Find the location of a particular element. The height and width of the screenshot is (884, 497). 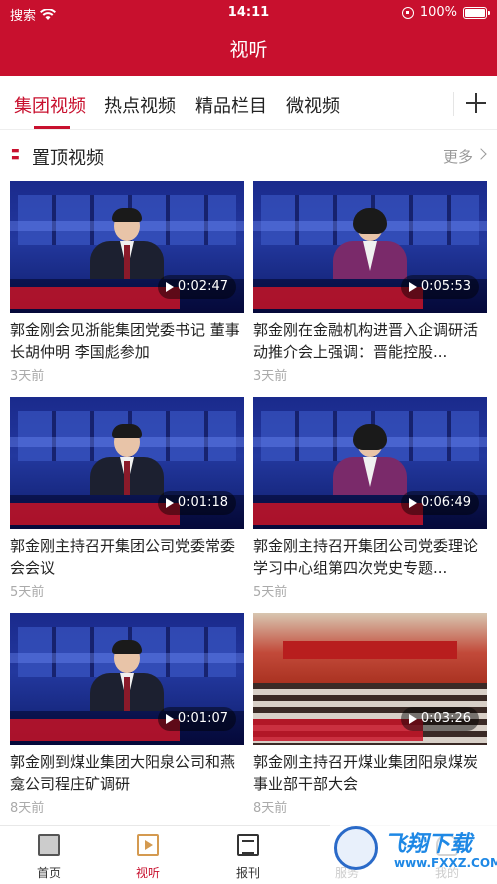

video-title: 郭金刚到煤业集团大阳泉公司和燕龛公司程庄矿调研 is located at coordinates (127, 773).